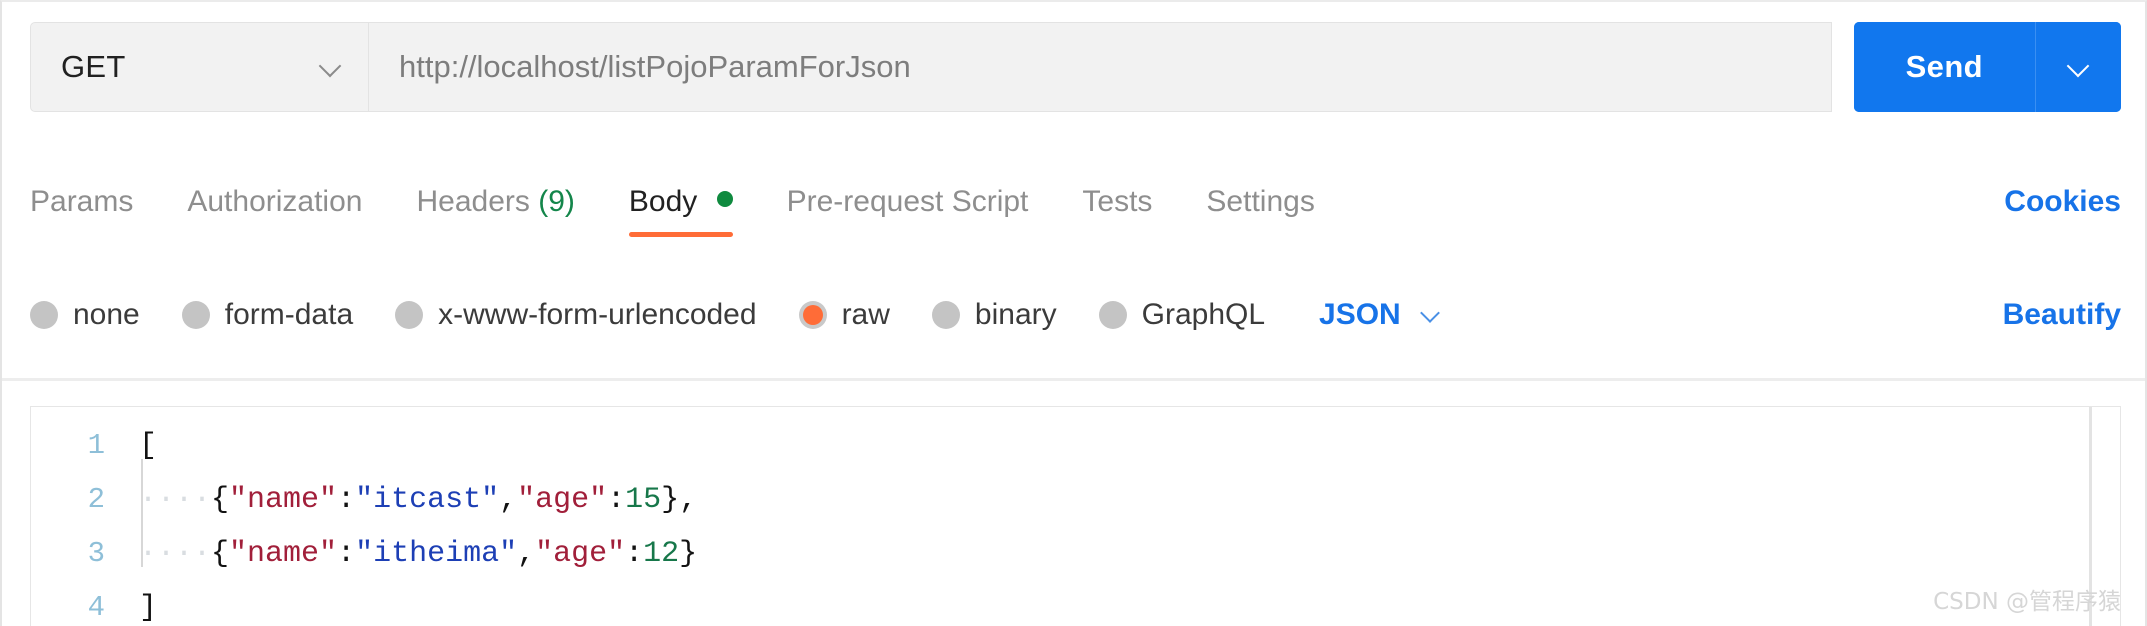 Image resolution: width=2147 pixels, height=626 pixels. I want to click on tab-authorization-label: Authorization, so click(275, 201).